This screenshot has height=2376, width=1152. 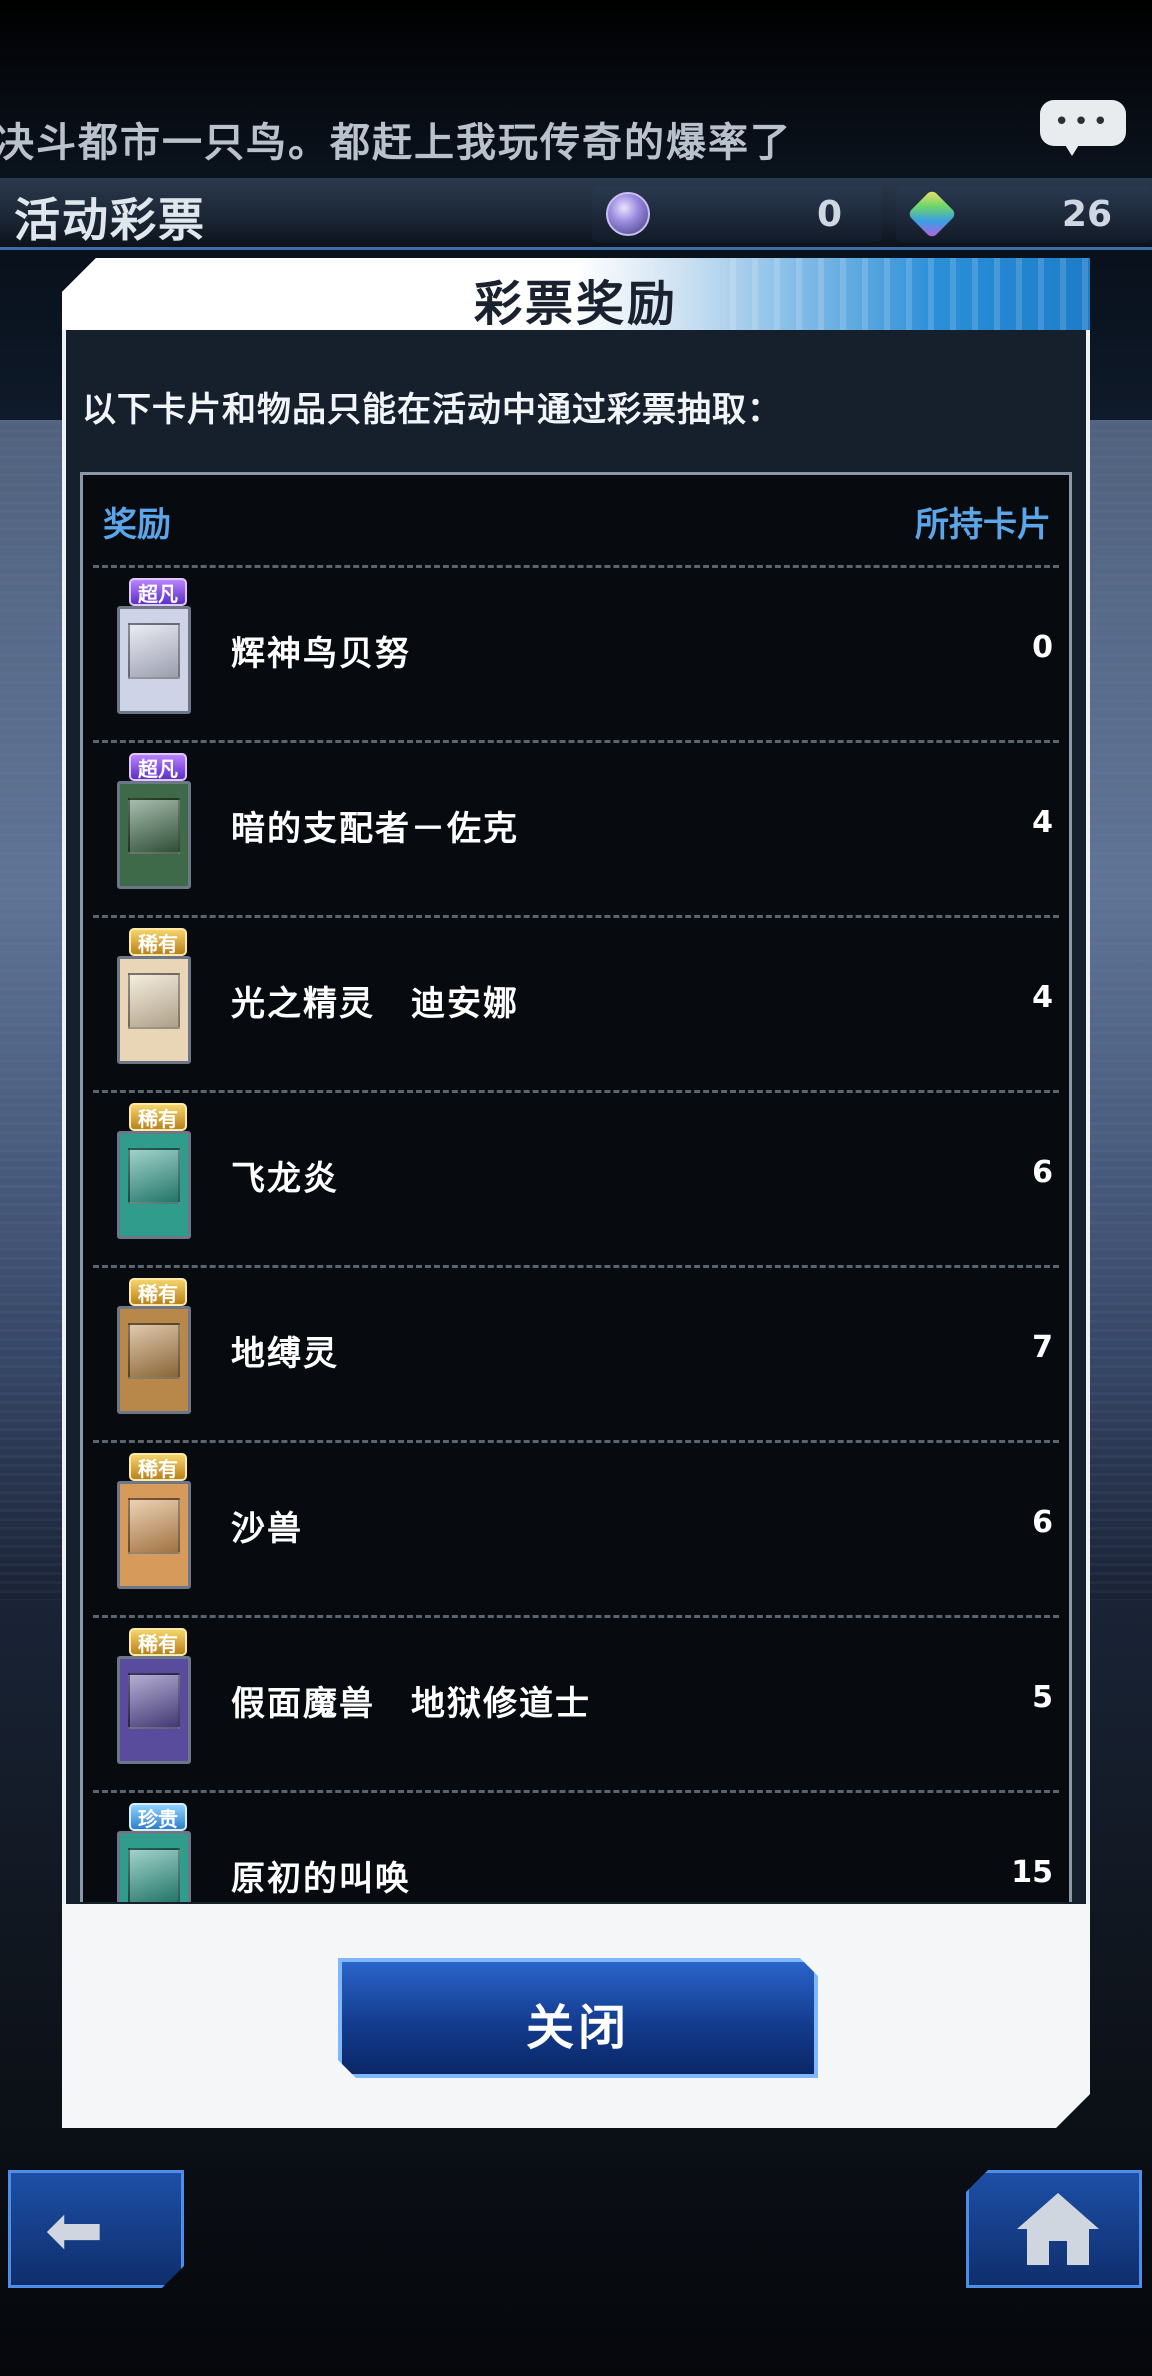 I want to click on card-name: 沙兽, so click(x=267, y=1529).